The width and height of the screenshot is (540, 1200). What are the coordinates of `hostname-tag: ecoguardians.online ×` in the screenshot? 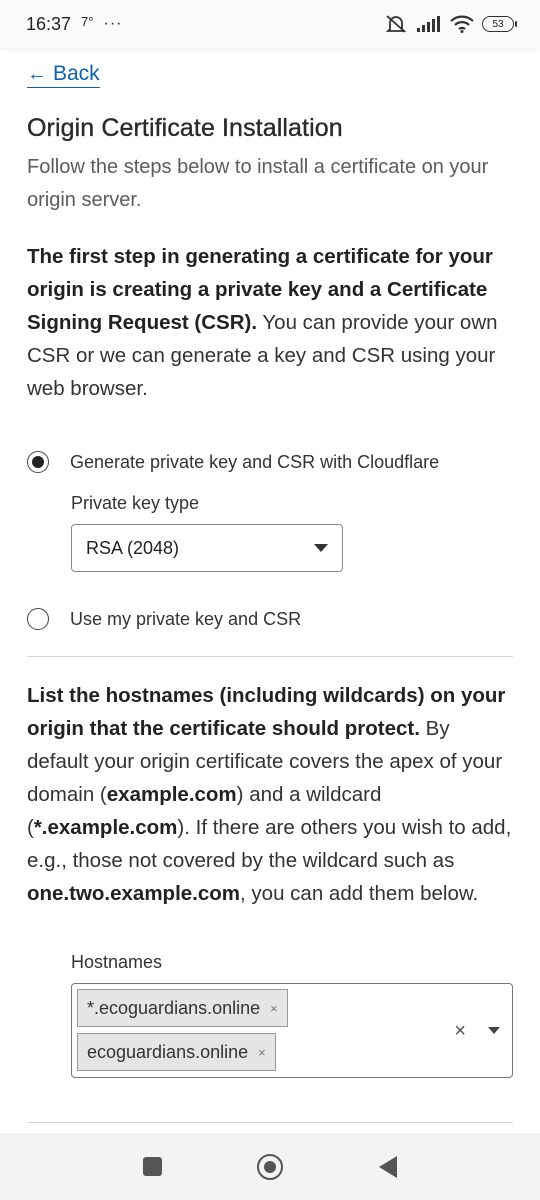 It's located at (176, 1052).